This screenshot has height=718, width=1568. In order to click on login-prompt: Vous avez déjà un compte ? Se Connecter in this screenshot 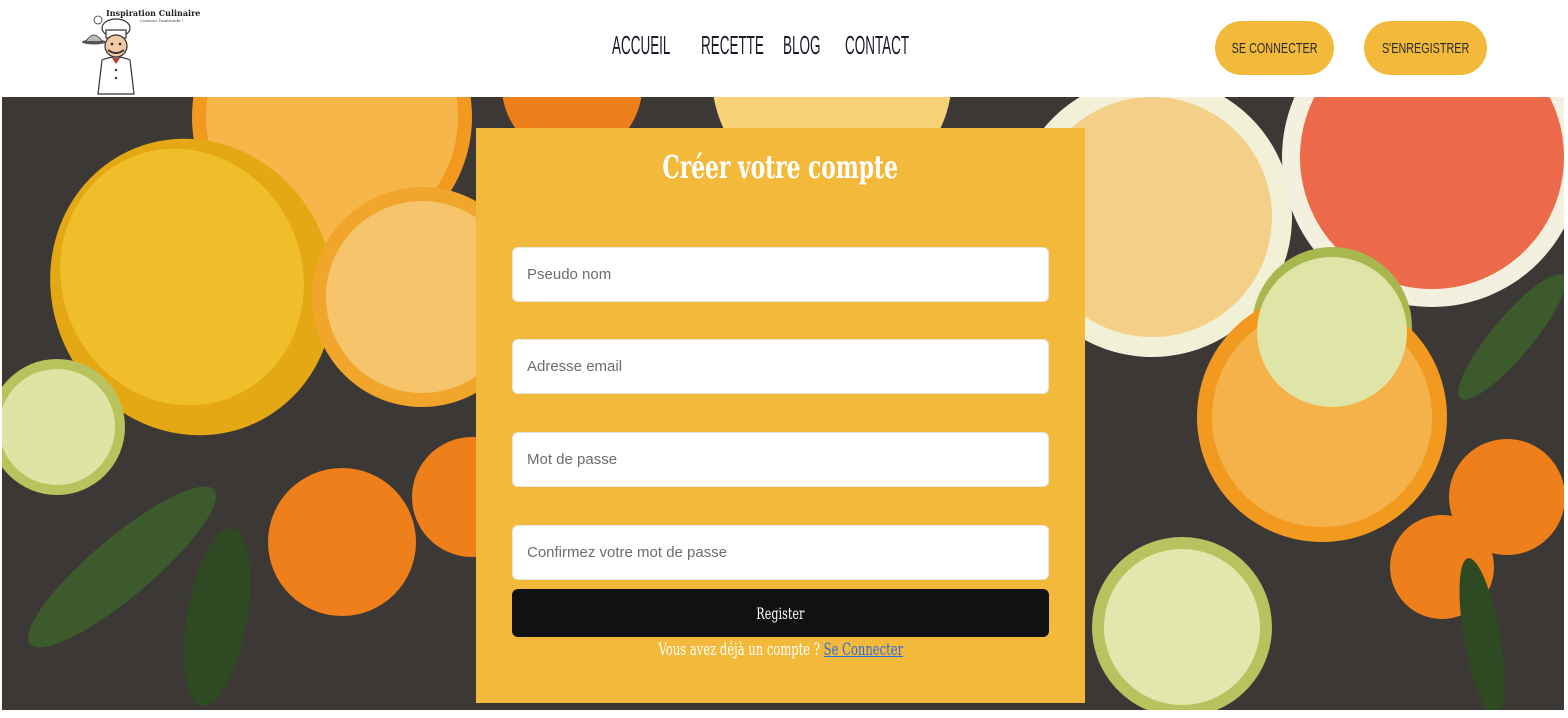, I will do `click(780, 650)`.